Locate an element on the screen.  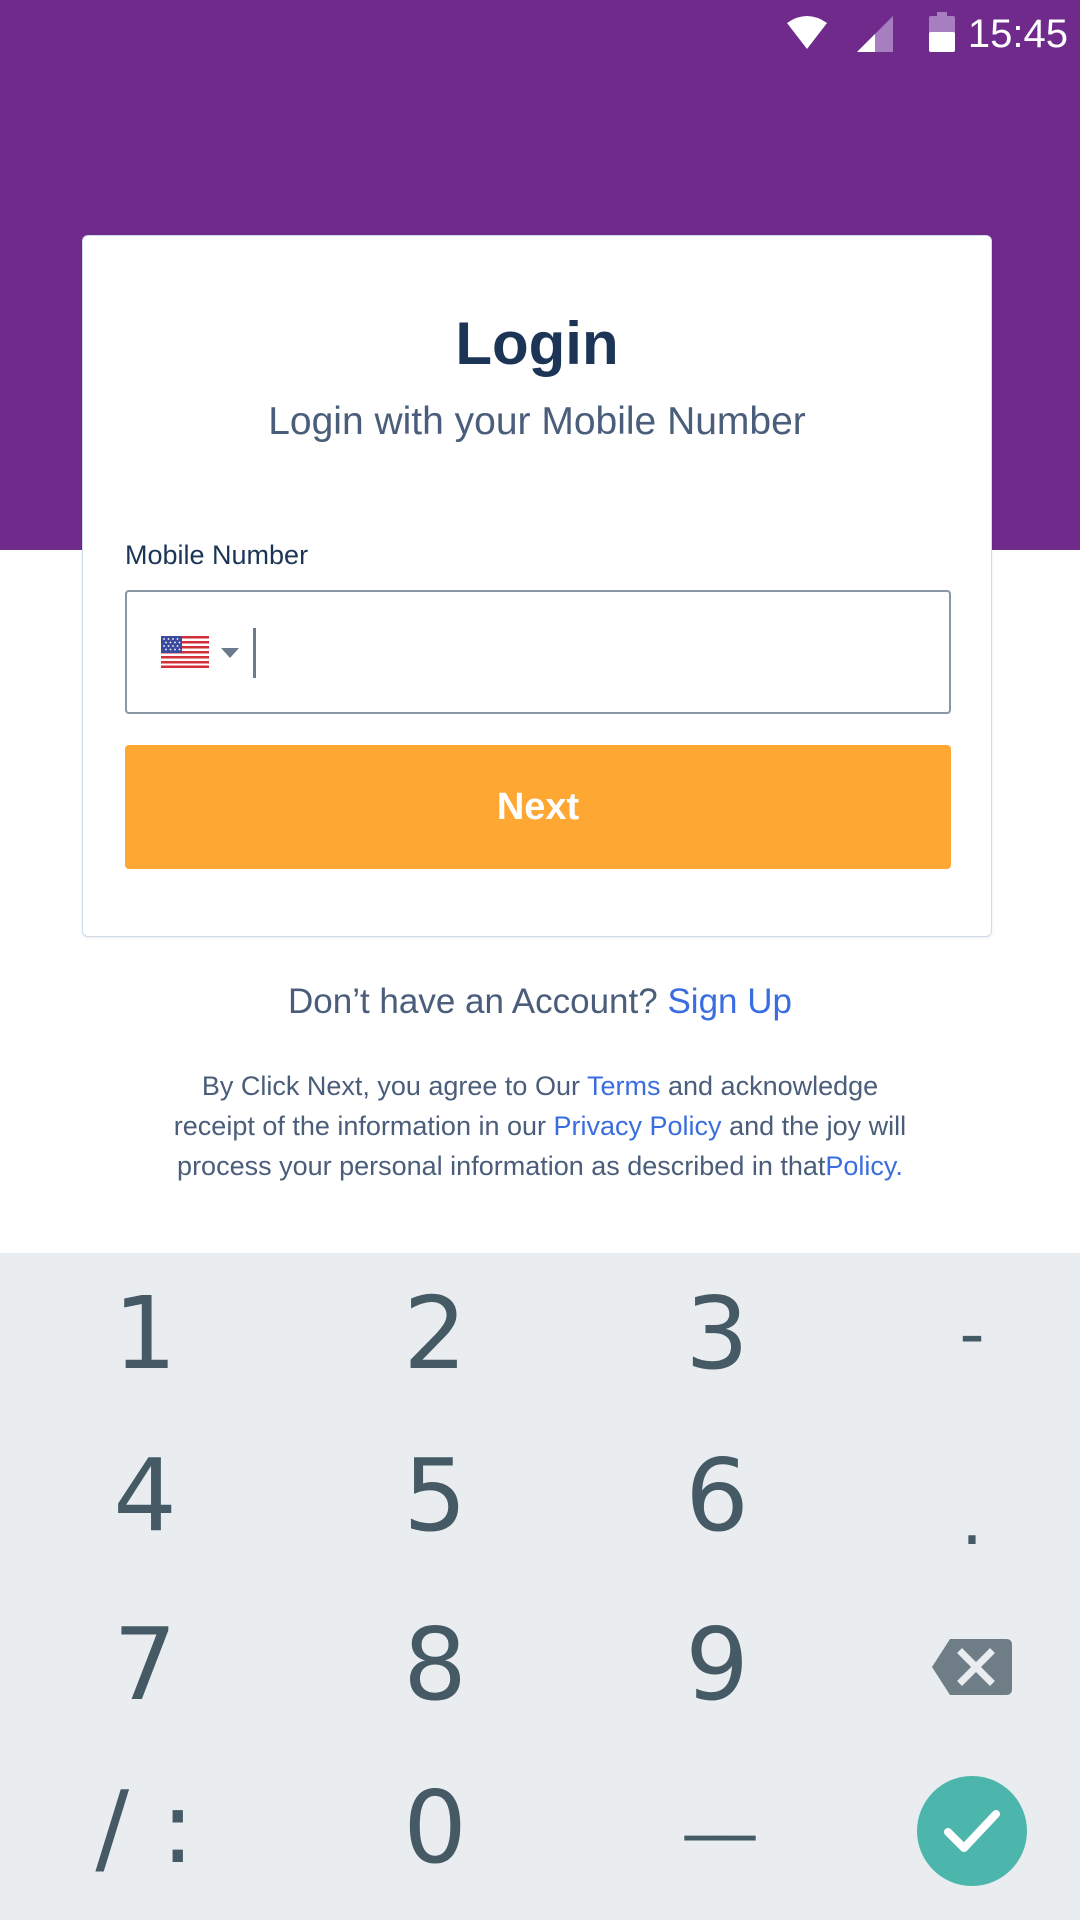
key-3: 3 is located at coordinates (717, 1334).